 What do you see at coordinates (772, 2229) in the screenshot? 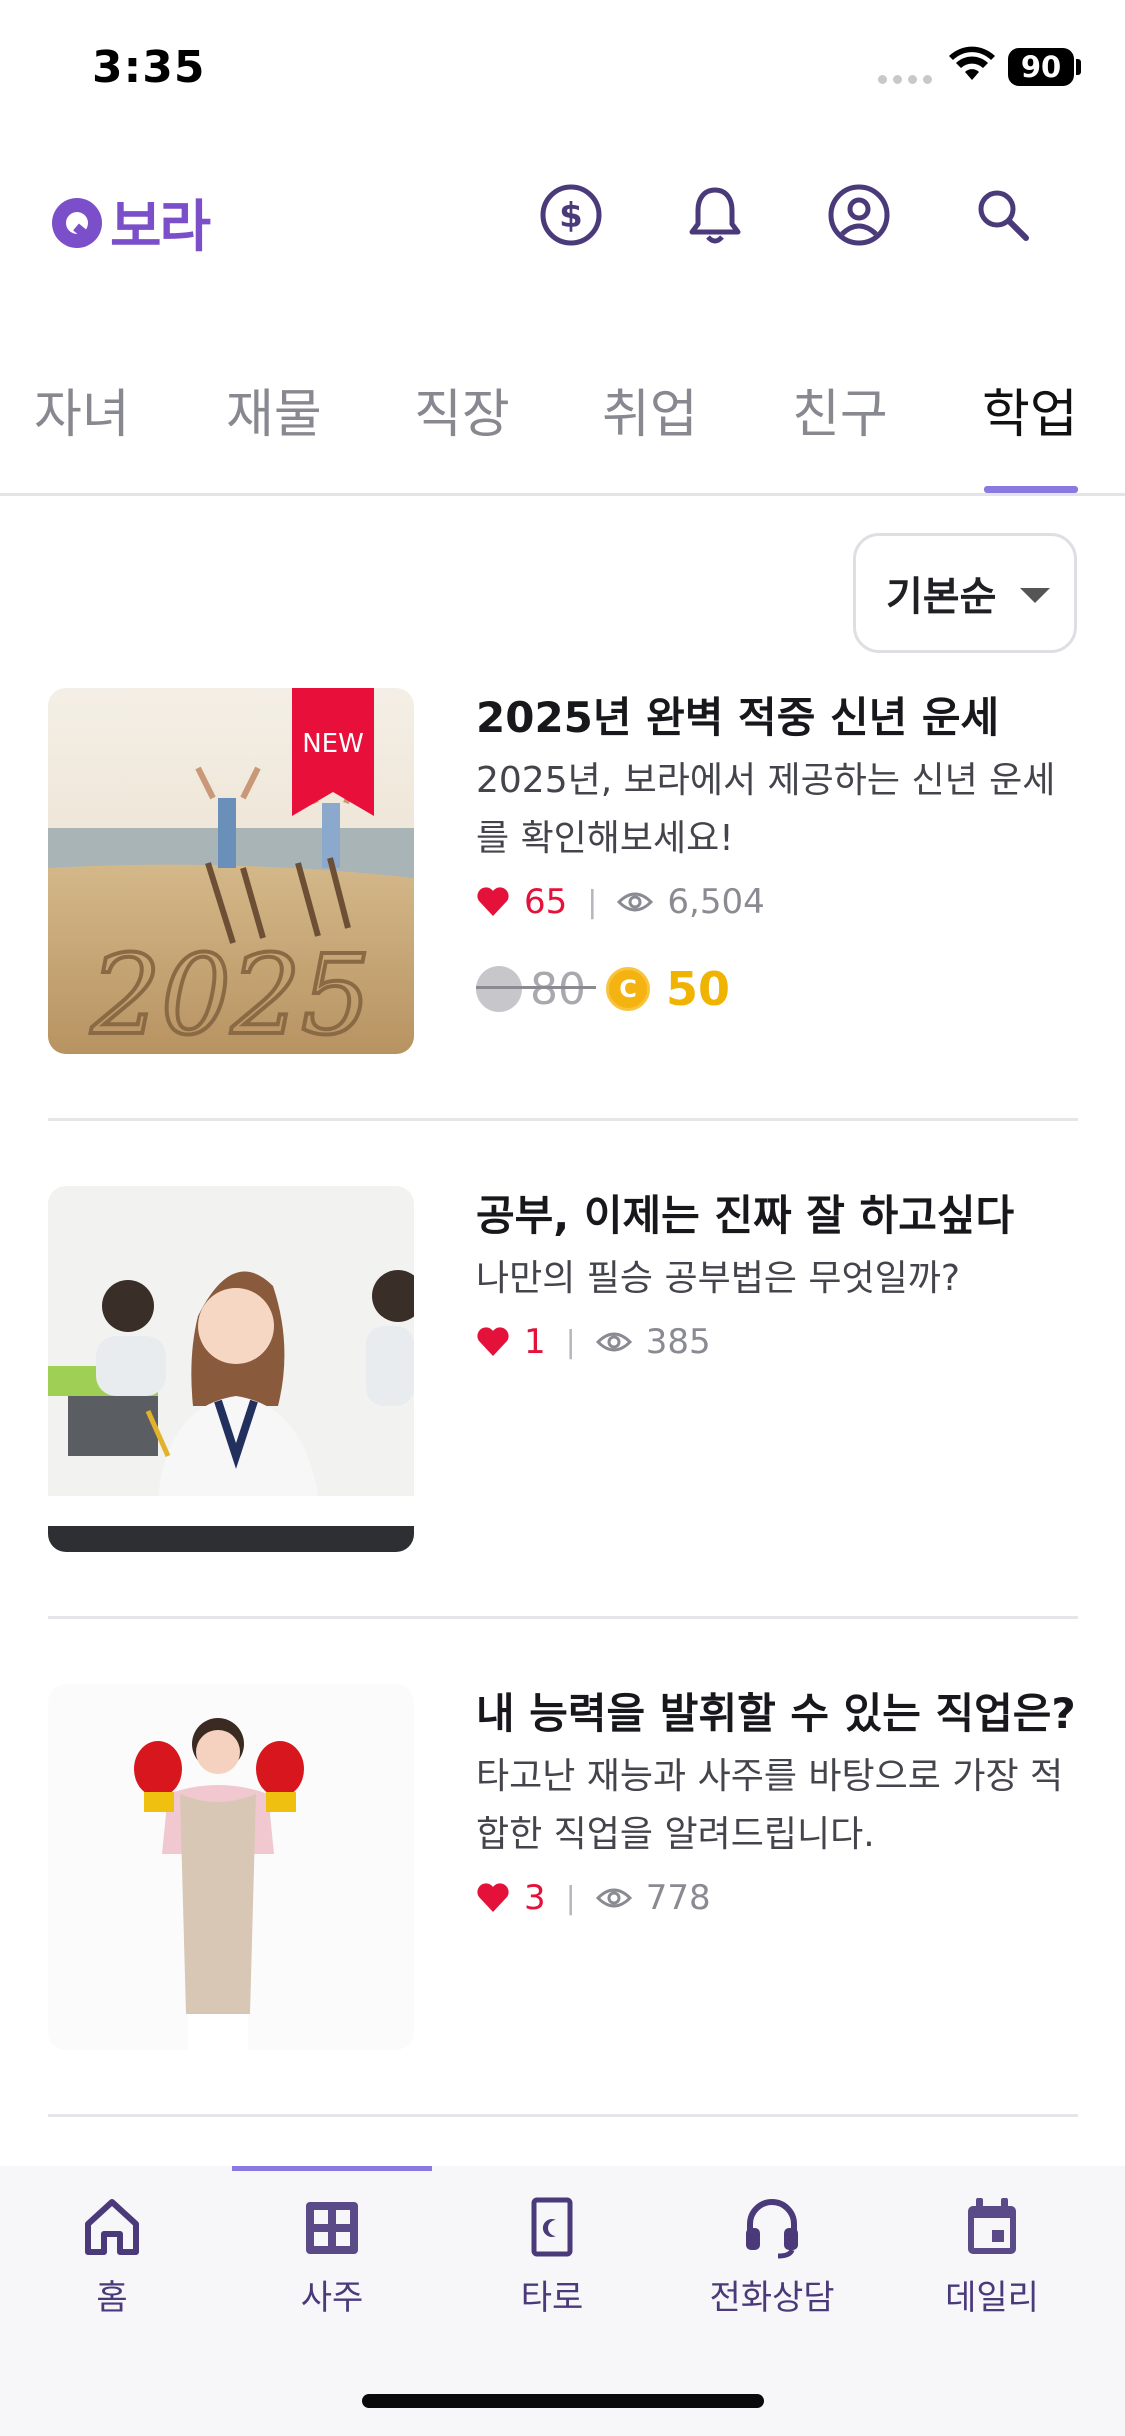
I see `headset-icon` at bounding box center [772, 2229].